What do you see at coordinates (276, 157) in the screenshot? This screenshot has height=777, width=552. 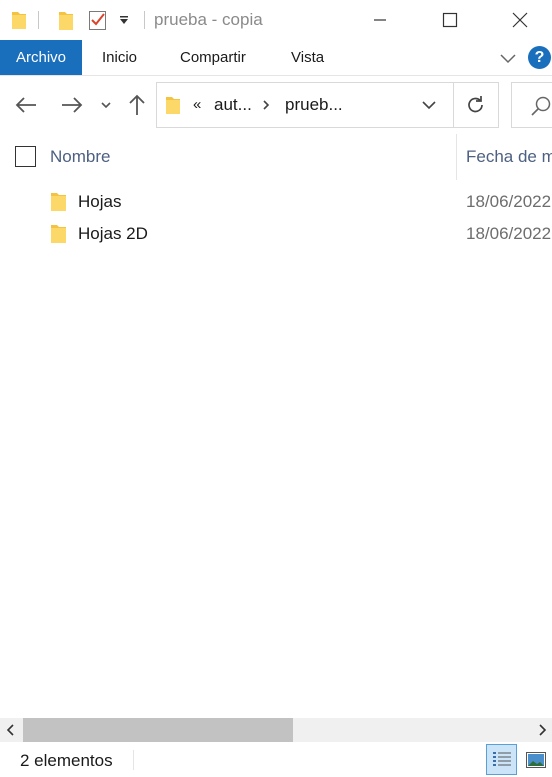 I see `column-header: Nombre Fecha de m` at bounding box center [276, 157].